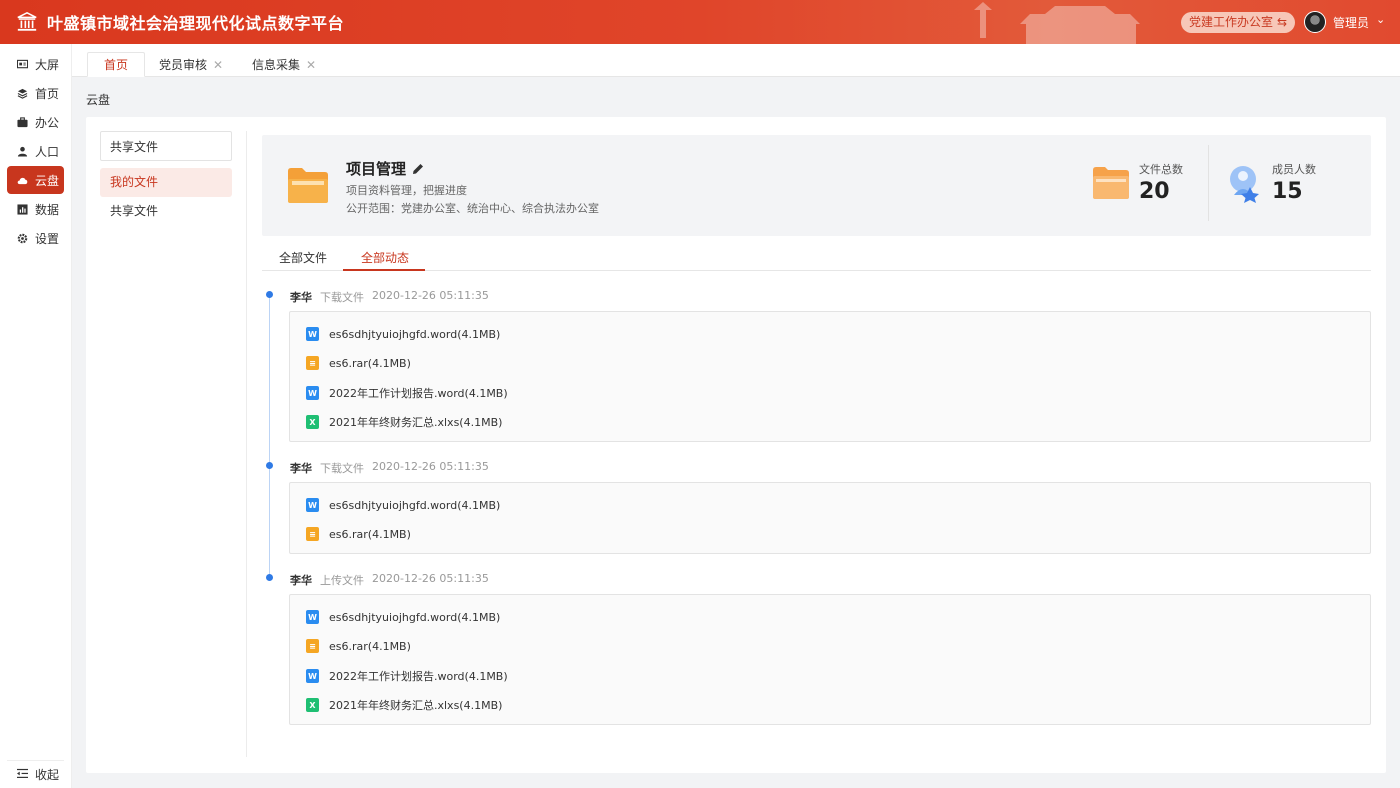 The width and height of the screenshot is (1400, 788). Describe the element at coordinates (1231, 22) in the screenshot. I see `office-label: 党建工作办公室` at that location.